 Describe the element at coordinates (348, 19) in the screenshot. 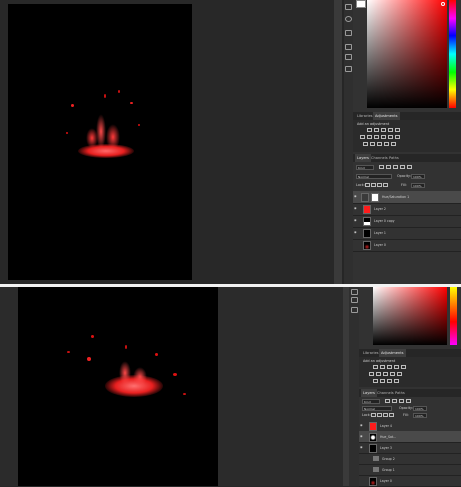

I see `info-icon` at that location.